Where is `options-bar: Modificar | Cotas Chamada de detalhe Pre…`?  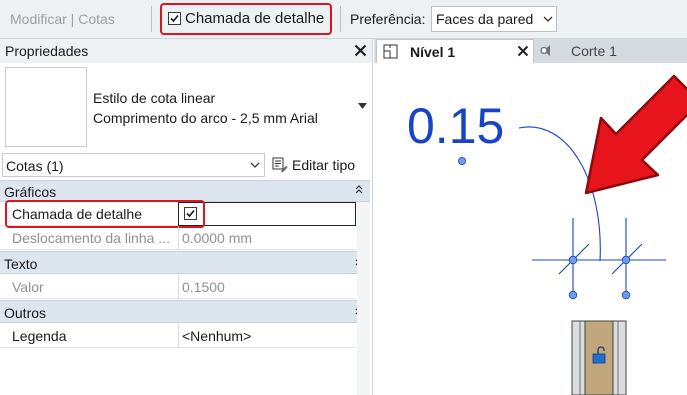 options-bar: Modificar | Cotas Chamada de detalhe Pre… is located at coordinates (343, 19).